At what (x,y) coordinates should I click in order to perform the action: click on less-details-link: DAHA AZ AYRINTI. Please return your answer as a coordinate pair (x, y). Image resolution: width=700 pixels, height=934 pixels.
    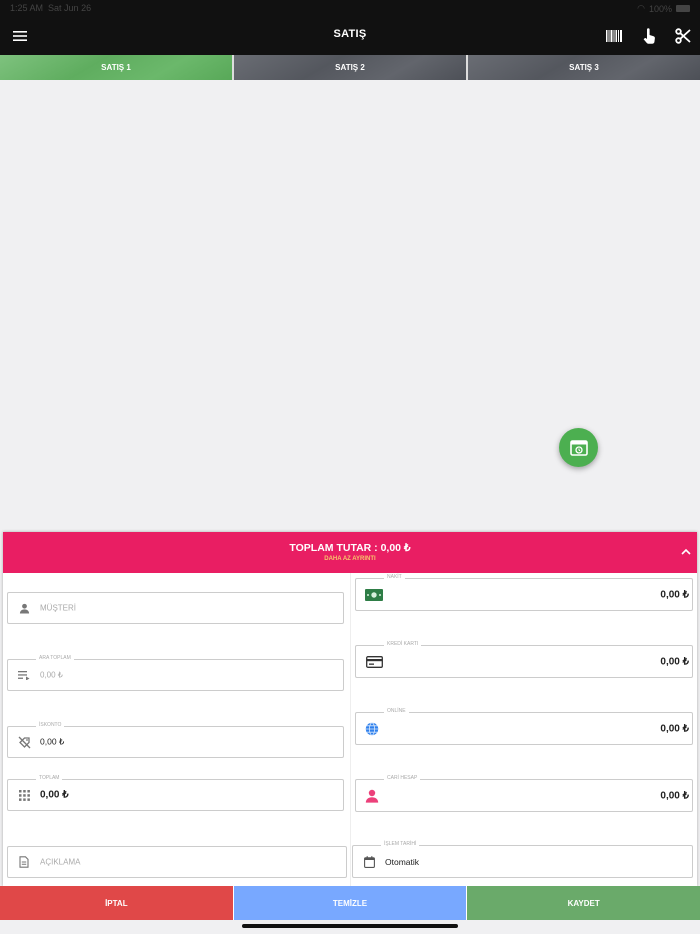
    Looking at the image, I should click on (350, 559).